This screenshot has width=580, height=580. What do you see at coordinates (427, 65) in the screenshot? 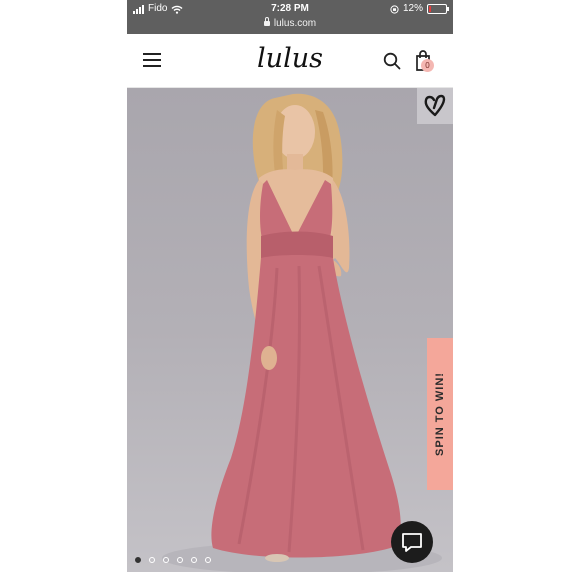
I see `cart-count-badge: 0` at bounding box center [427, 65].